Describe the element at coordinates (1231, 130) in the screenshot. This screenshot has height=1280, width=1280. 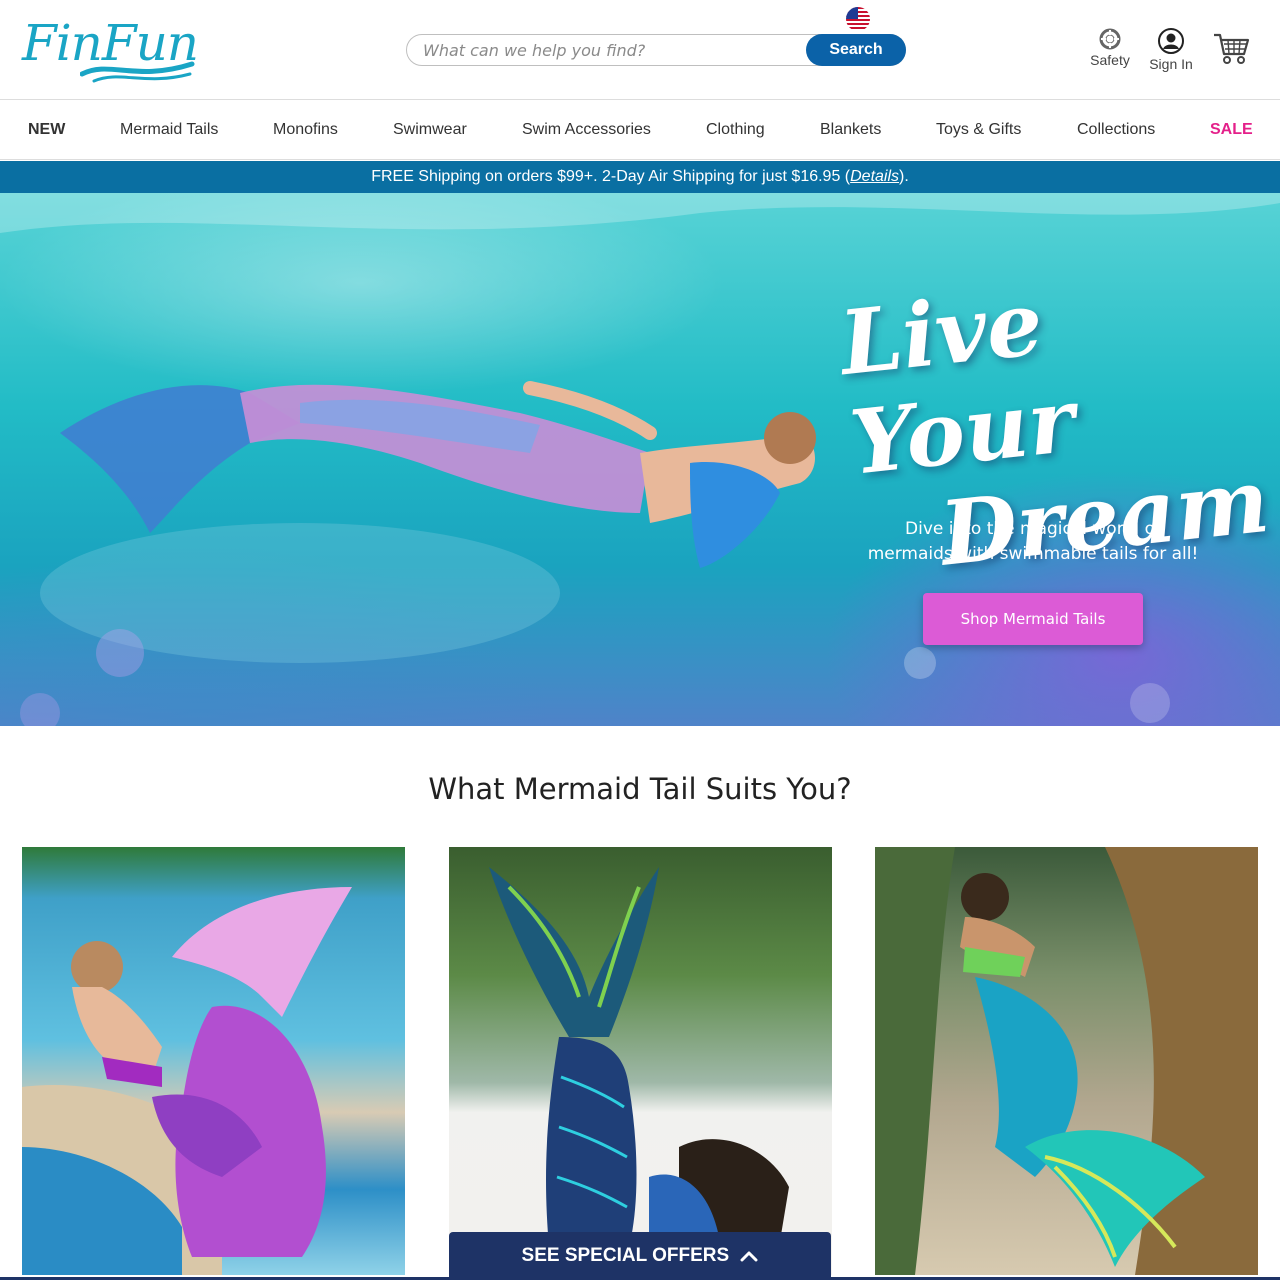
I see `nav-item-sale: SALE` at that location.